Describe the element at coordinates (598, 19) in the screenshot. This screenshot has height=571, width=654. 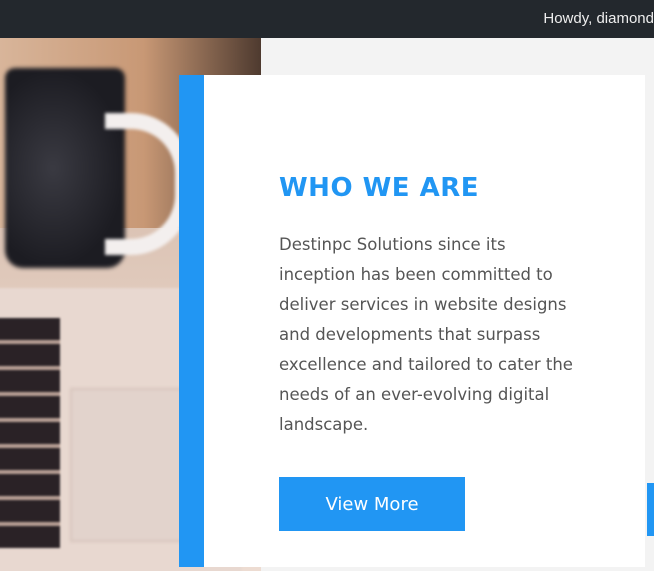
I see `admin-greeting: Howdy, diamond` at that location.